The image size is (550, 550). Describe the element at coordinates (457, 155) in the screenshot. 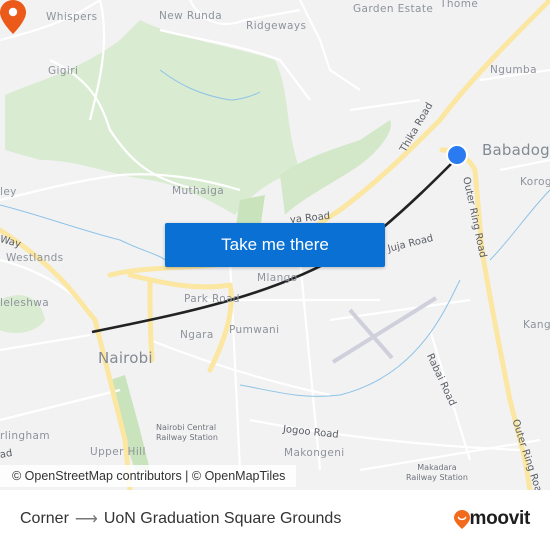

I see `origin-marker` at that location.